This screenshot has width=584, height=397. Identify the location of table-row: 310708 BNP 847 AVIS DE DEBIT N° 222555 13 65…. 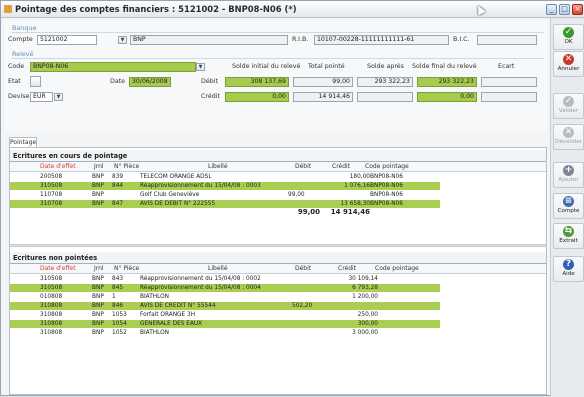
(225, 204).